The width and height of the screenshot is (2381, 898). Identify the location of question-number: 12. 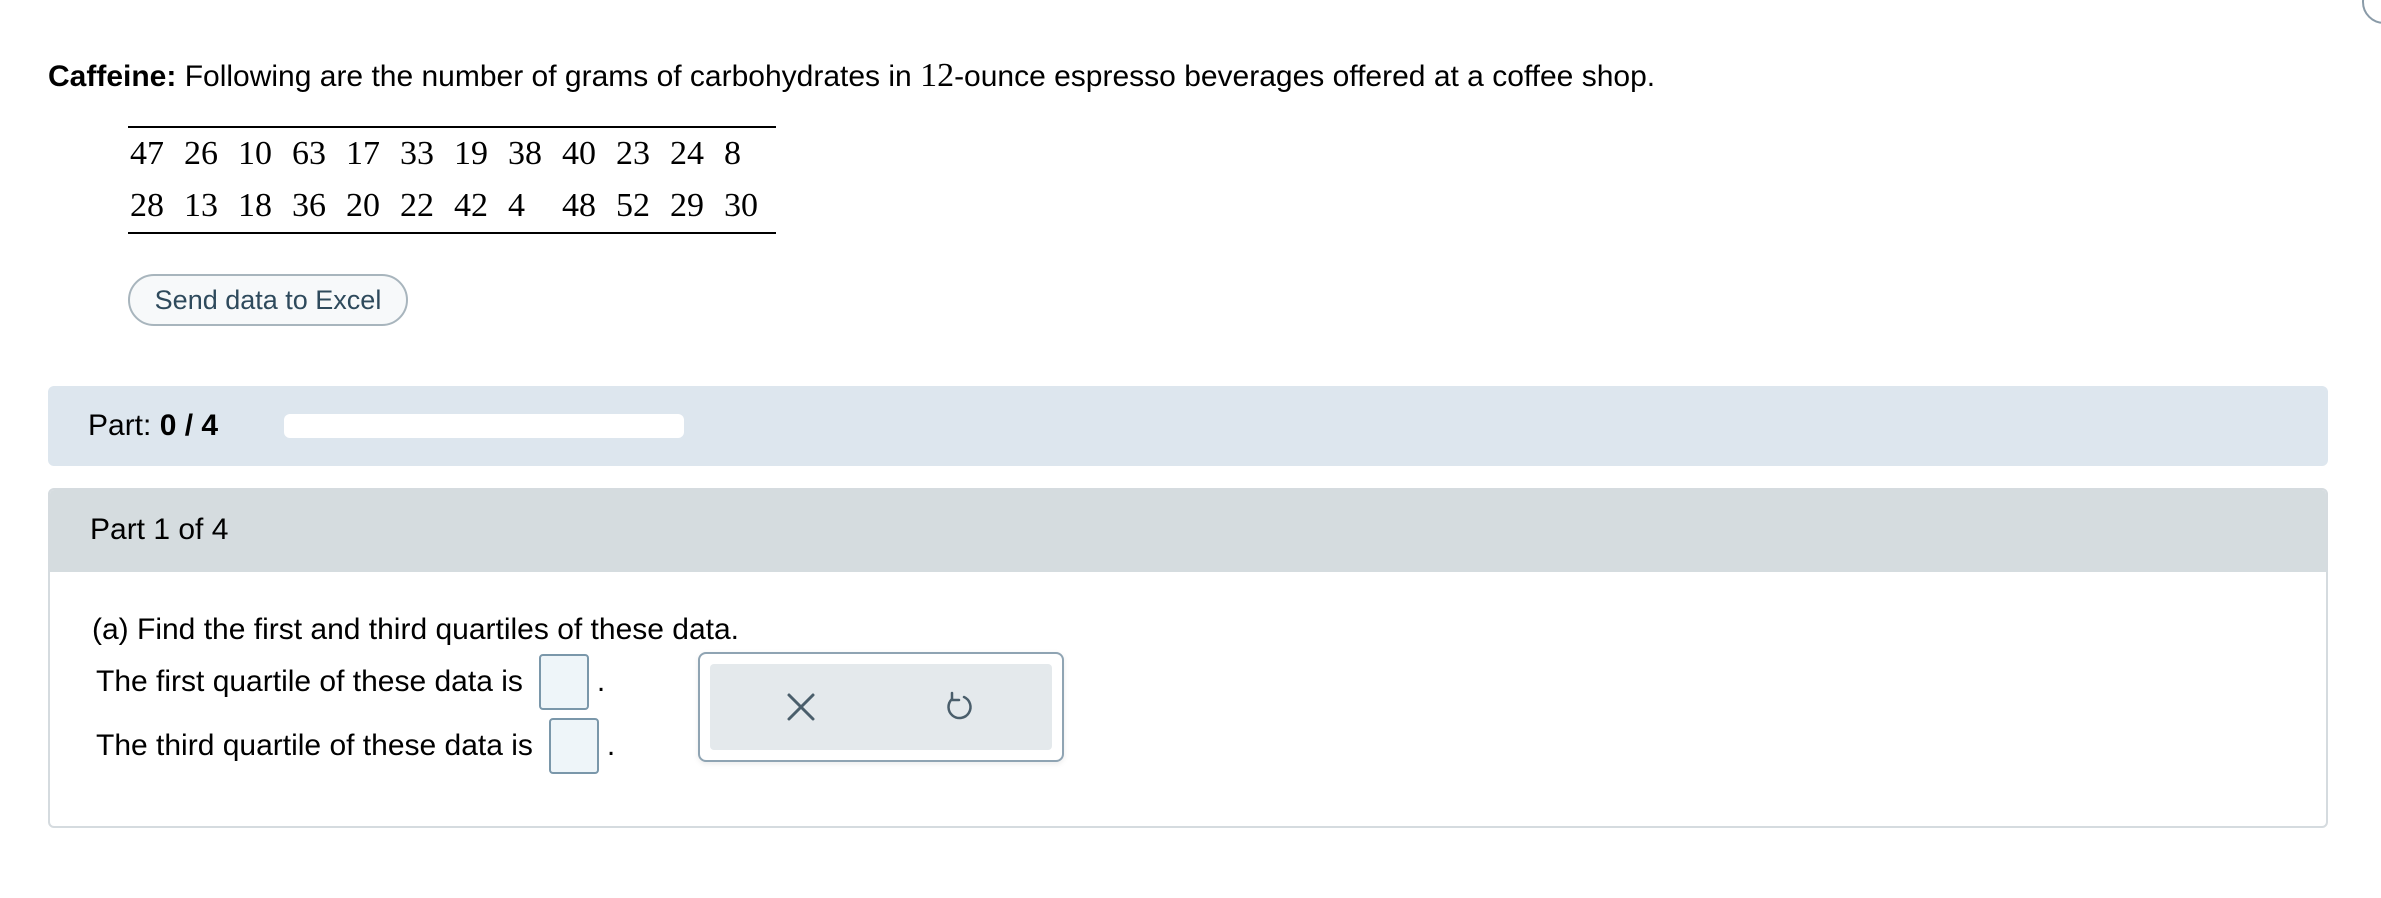
(937, 75).